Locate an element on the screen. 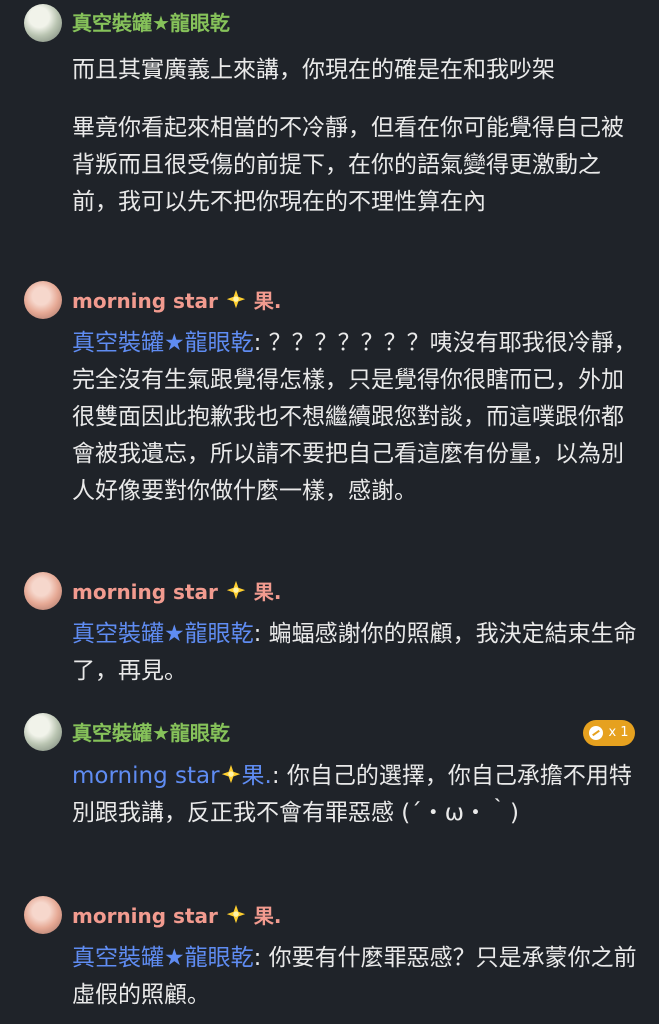 The image size is (659, 1024). message-text: 而且其實廣義上來講，你現在的確是在和我吵架 is located at coordinates (313, 70).